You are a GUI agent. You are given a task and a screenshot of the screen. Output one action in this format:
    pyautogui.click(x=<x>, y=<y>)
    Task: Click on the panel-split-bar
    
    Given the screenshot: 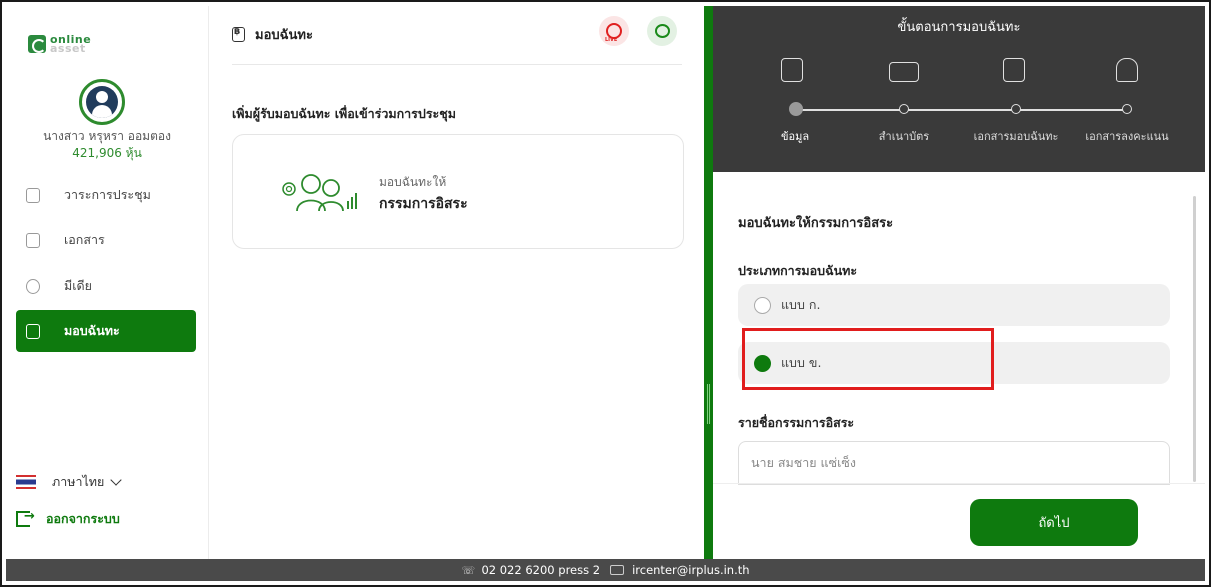 What is the action you would take?
    pyautogui.click(x=708, y=282)
    